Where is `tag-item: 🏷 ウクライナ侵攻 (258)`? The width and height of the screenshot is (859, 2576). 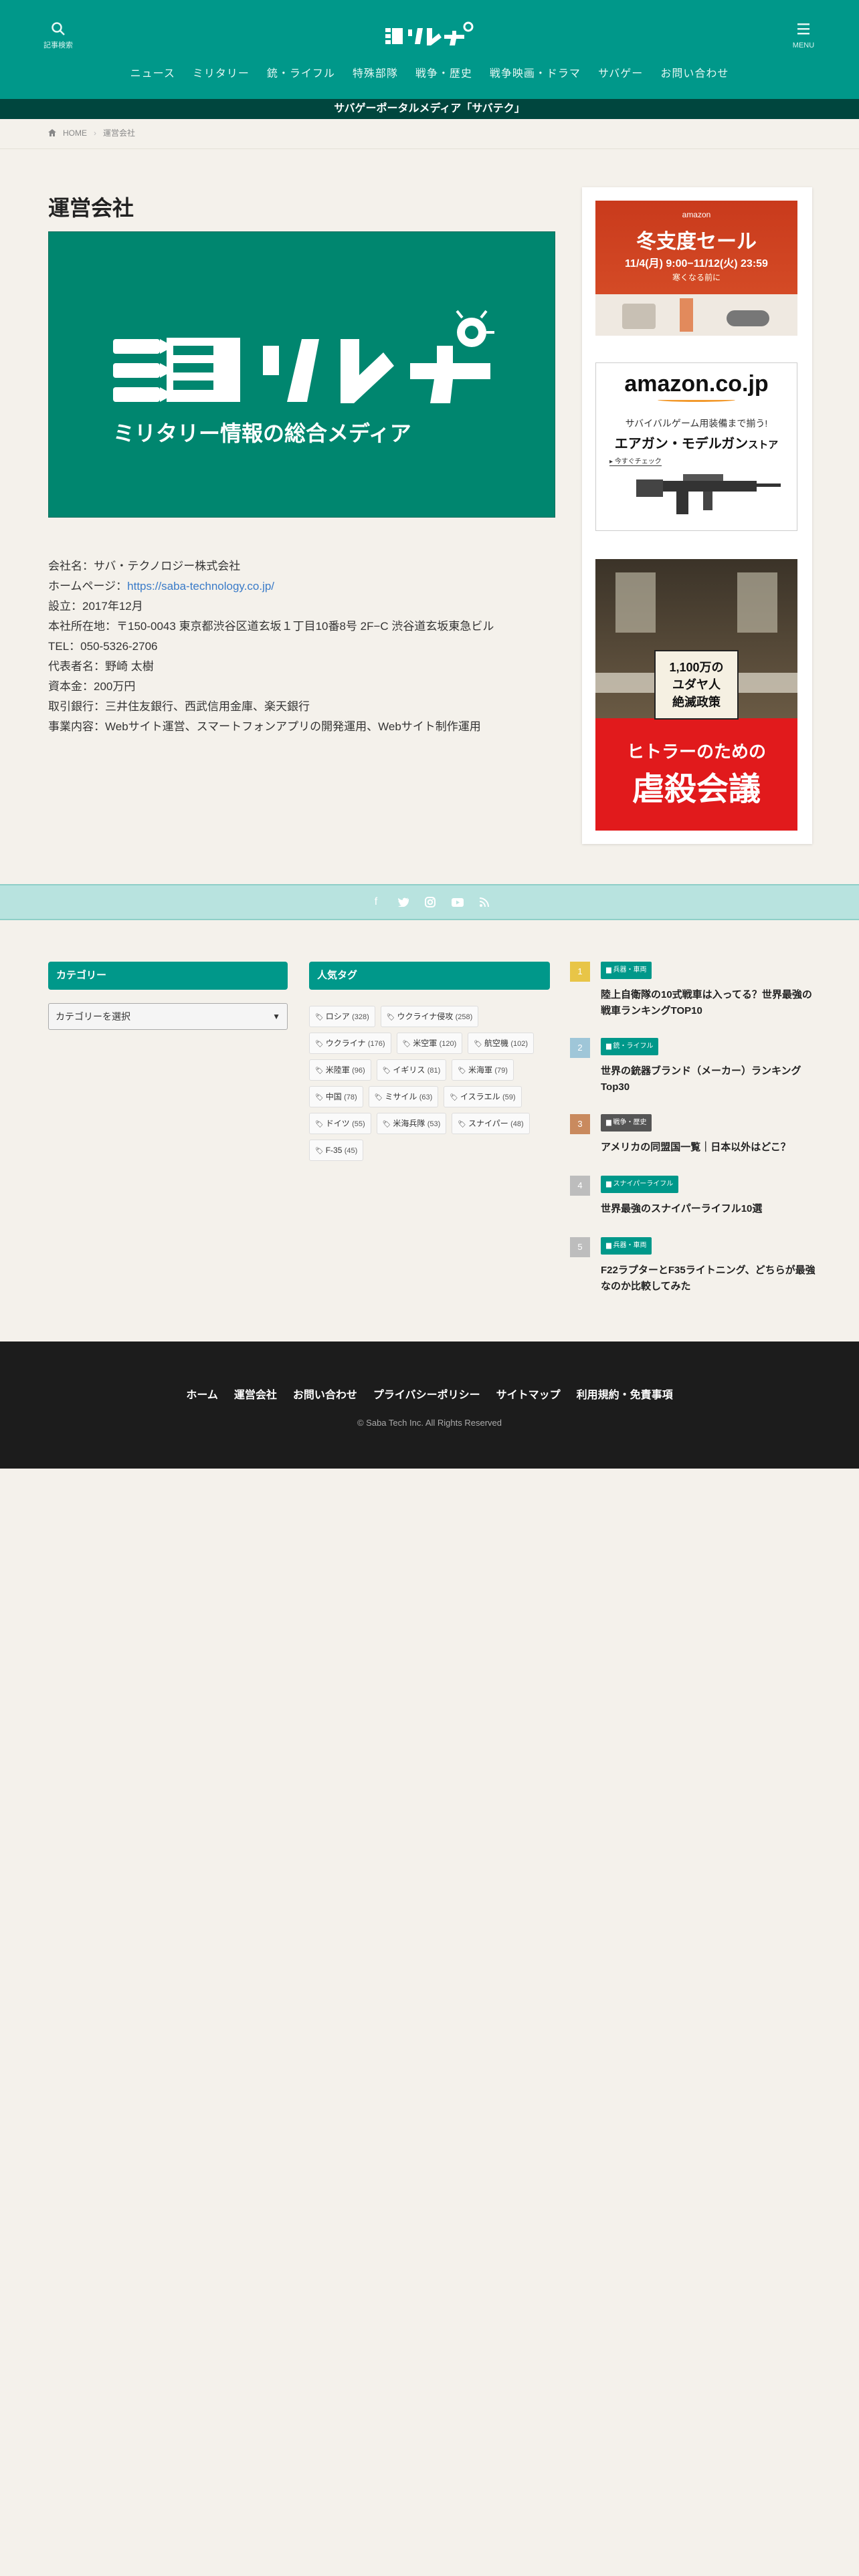
tag-item: 🏷 ウクライナ侵攻 (258) is located at coordinates (429, 1017).